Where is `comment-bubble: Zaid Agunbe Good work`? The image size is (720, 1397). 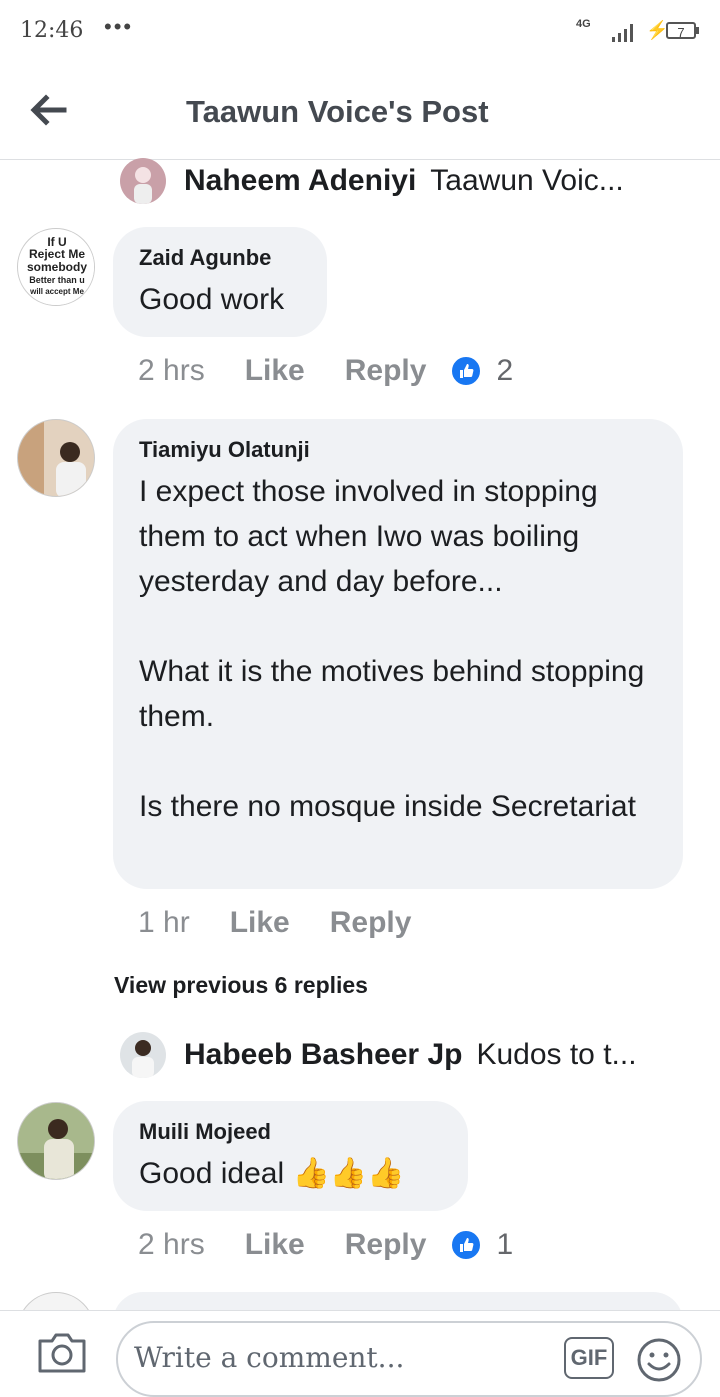
comment-bubble: Zaid Agunbe Good work is located at coordinates (220, 282).